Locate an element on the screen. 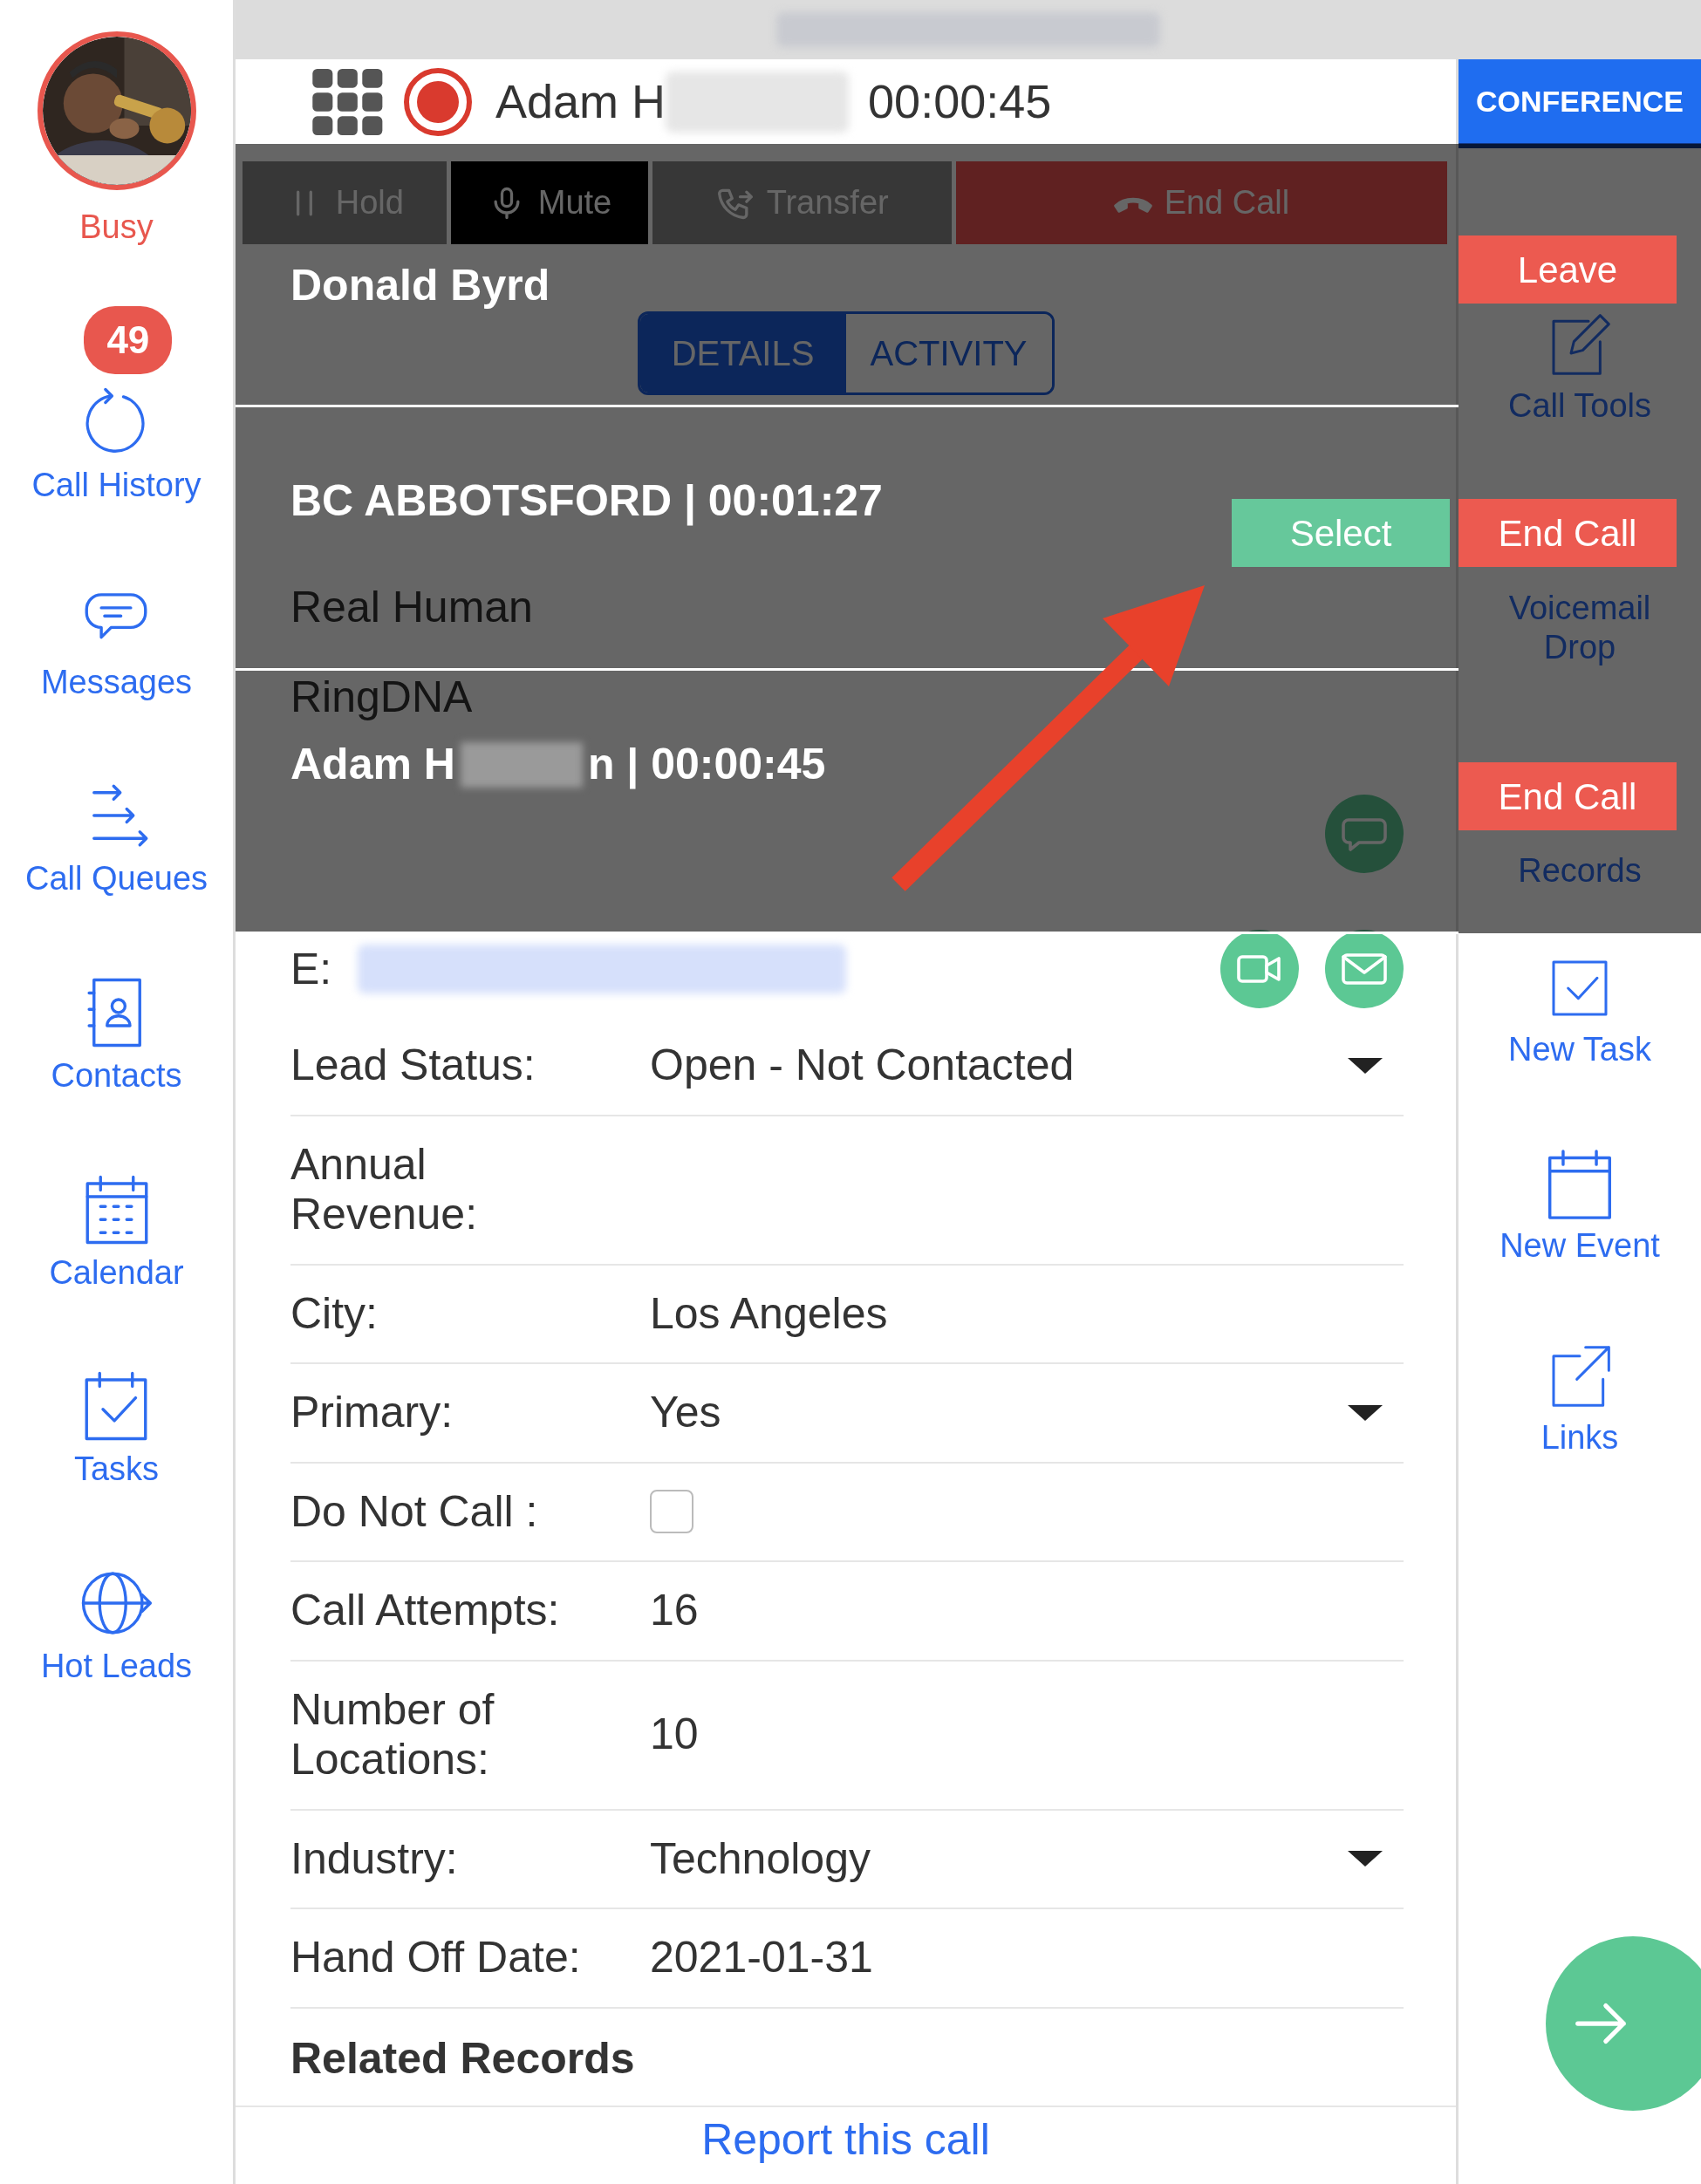 Image resolution: width=1701 pixels, height=2184 pixels. field-label: Primary: is located at coordinates (372, 1413).